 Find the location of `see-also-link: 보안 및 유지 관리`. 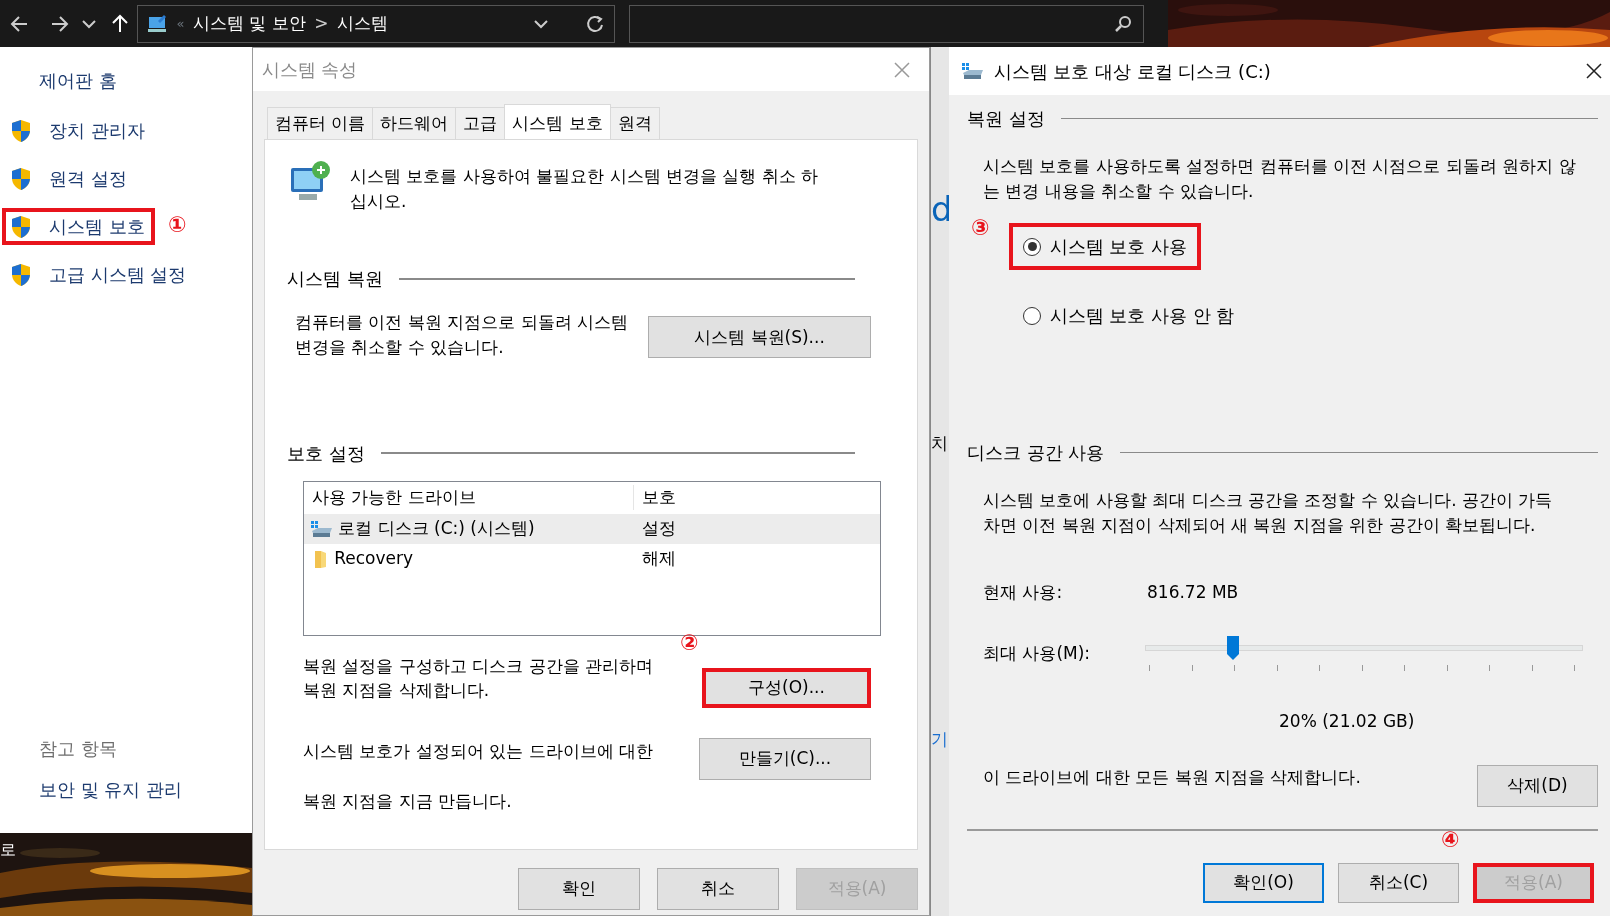

see-also-link: 보안 및 유지 관리 is located at coordinates (145, 789).